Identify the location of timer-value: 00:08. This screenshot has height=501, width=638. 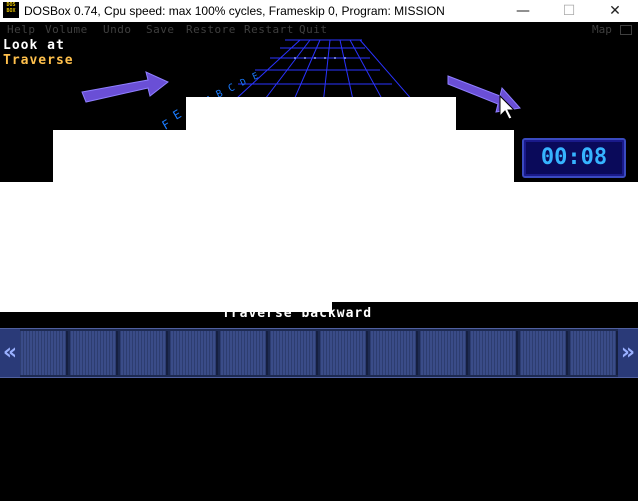
(574, 157).